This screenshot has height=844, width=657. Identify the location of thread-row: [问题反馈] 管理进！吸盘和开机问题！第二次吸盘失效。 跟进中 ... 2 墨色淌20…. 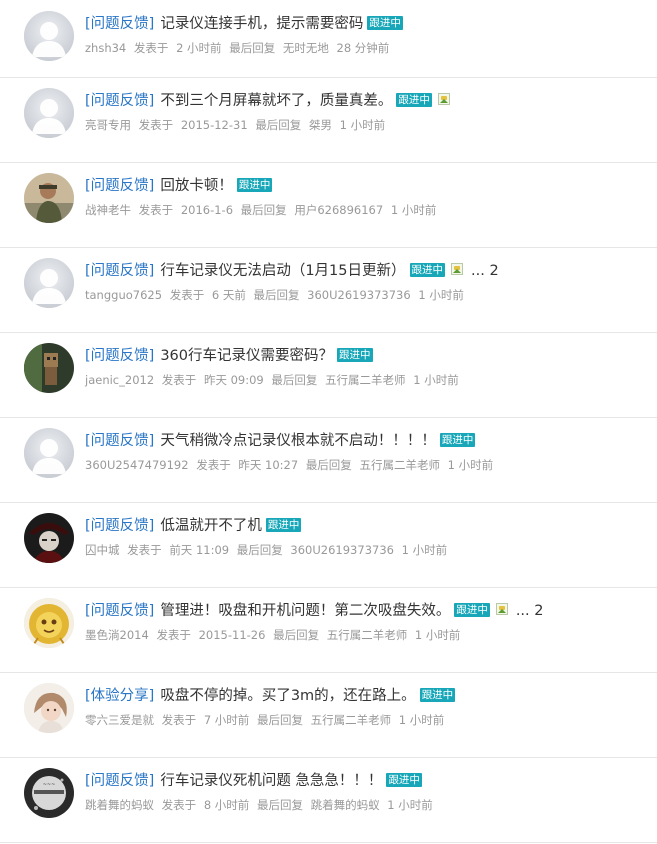
(328, 630).